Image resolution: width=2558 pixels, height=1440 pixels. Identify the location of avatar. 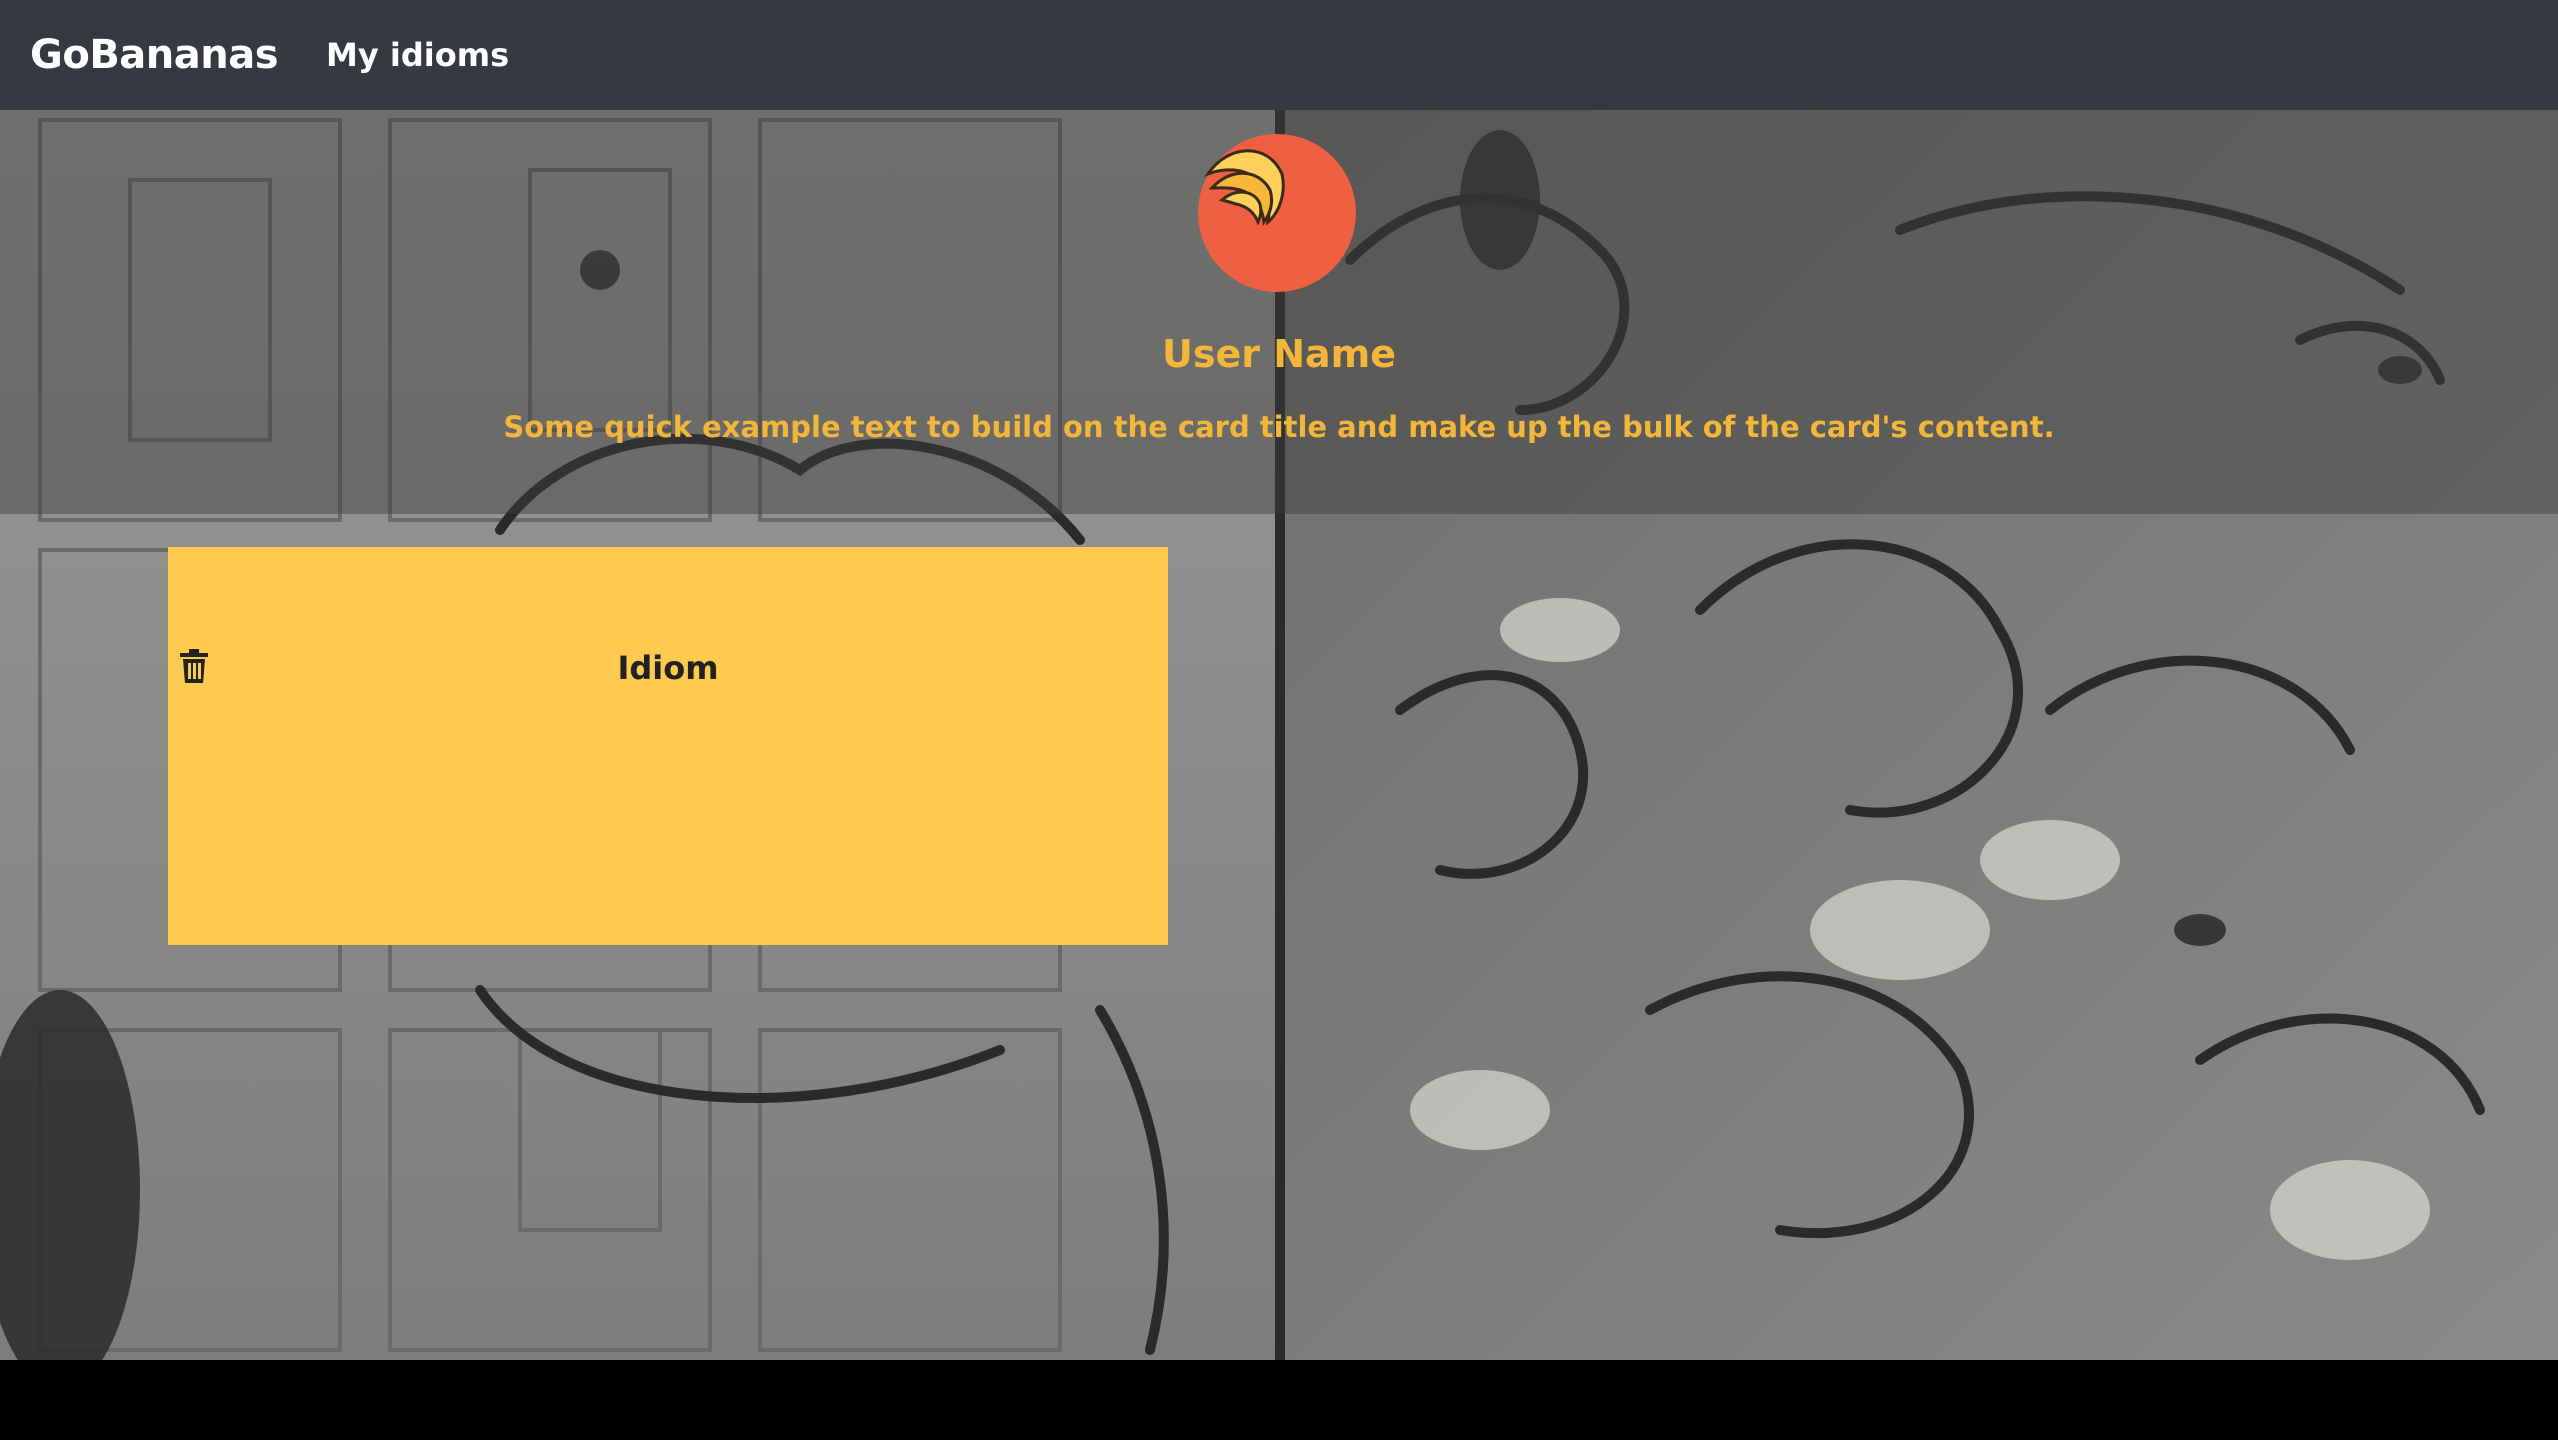
(1277, 213).